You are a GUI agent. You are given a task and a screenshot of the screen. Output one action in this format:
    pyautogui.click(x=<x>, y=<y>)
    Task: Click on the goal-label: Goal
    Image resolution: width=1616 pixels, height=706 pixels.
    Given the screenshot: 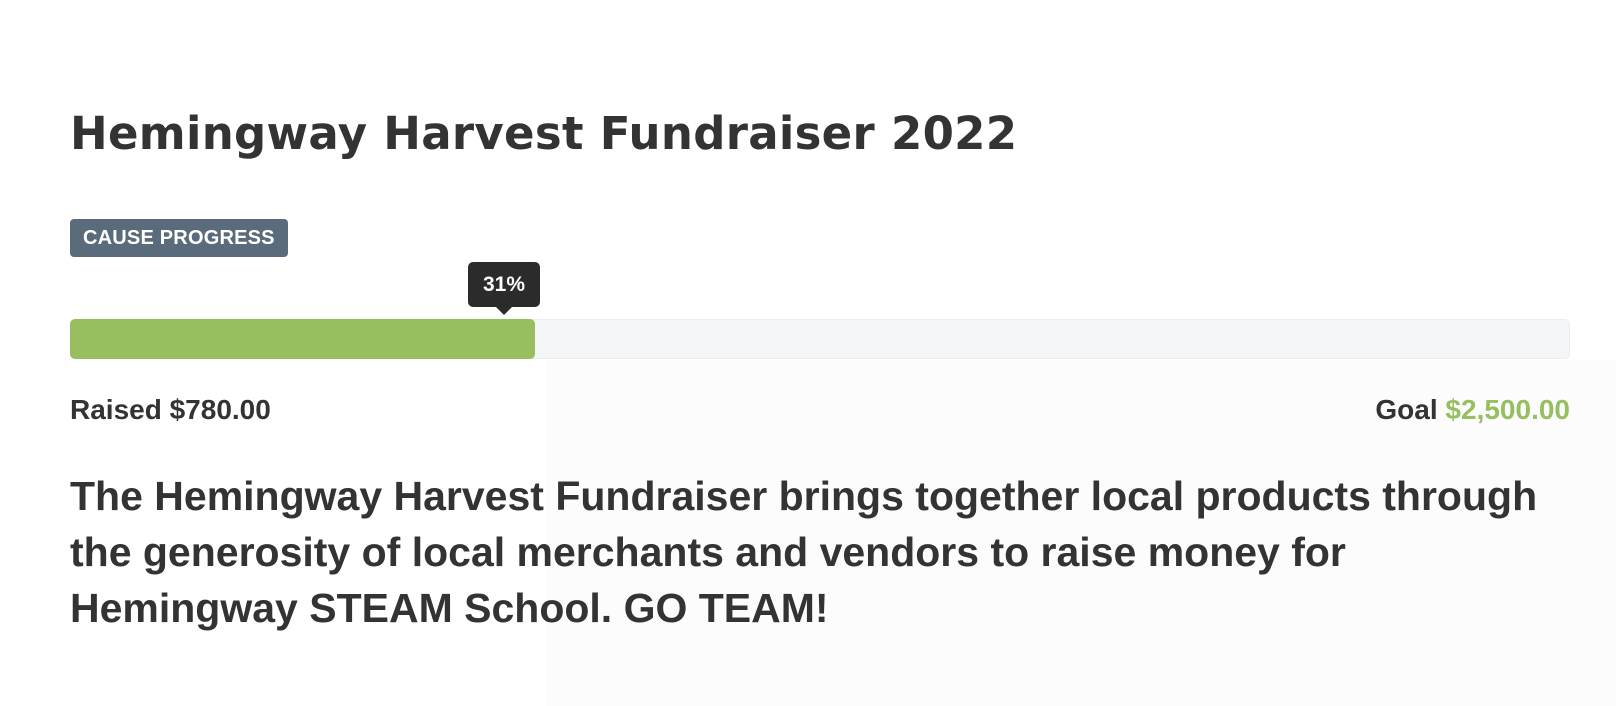 What is the action you would take?
    pyautogui.click(x=1406, y=409)
    